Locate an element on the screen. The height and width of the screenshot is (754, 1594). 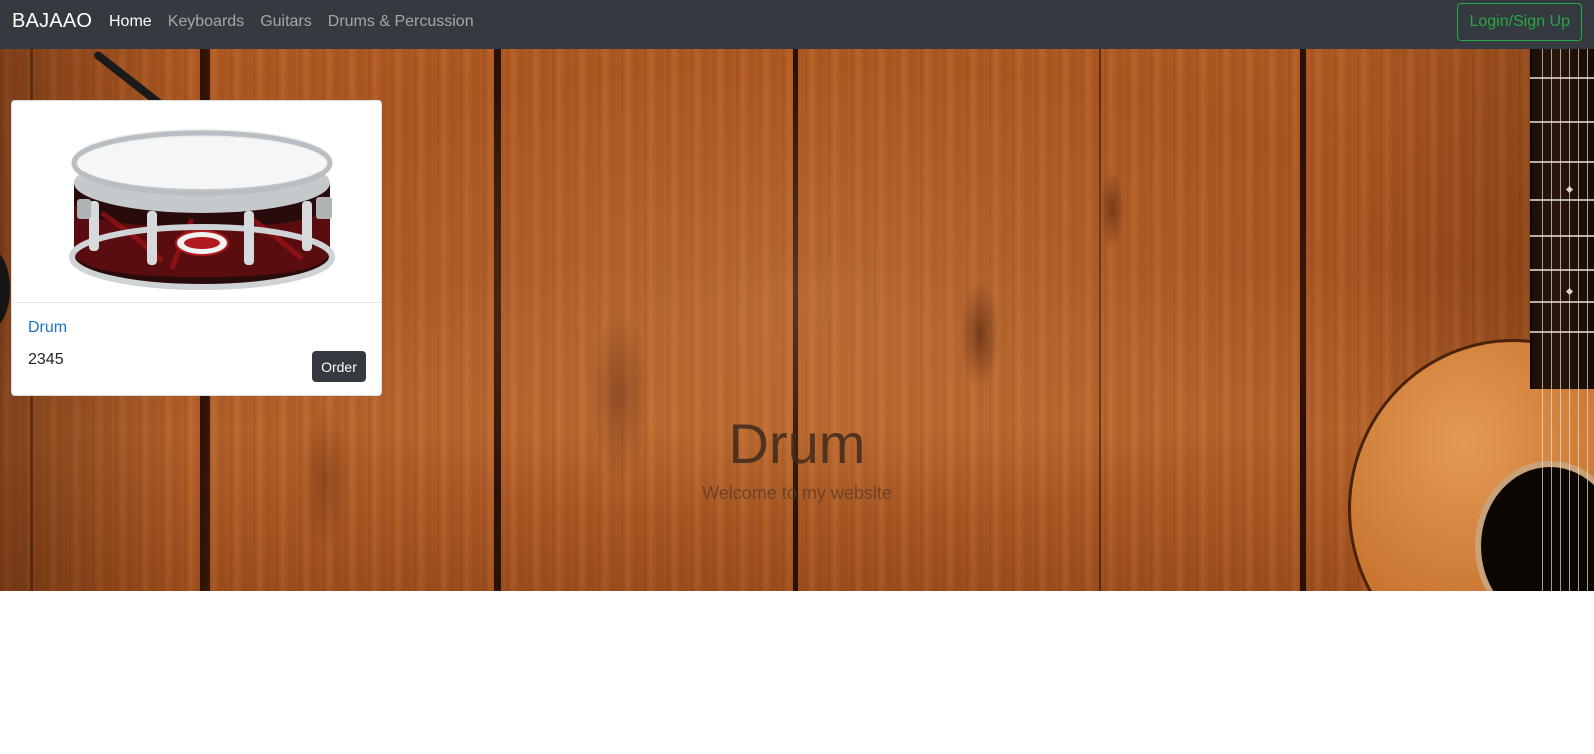
brand-logo: BAJAAO is located at coordinates (52, 21).